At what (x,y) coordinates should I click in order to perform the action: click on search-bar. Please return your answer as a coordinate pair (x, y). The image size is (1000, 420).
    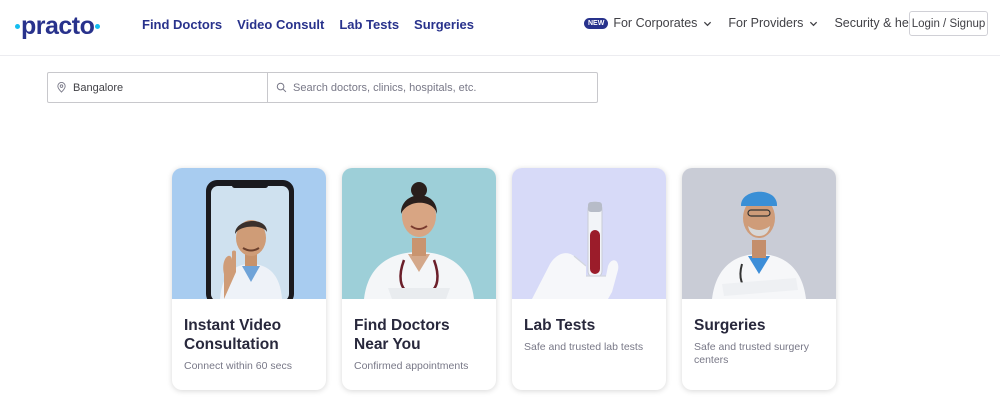
    Looking at the image, I should click on (322, 87).